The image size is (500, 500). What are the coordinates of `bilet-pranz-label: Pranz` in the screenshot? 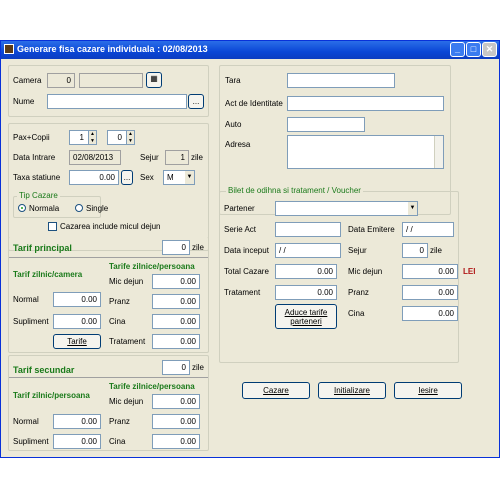 It's located at (358, 292).